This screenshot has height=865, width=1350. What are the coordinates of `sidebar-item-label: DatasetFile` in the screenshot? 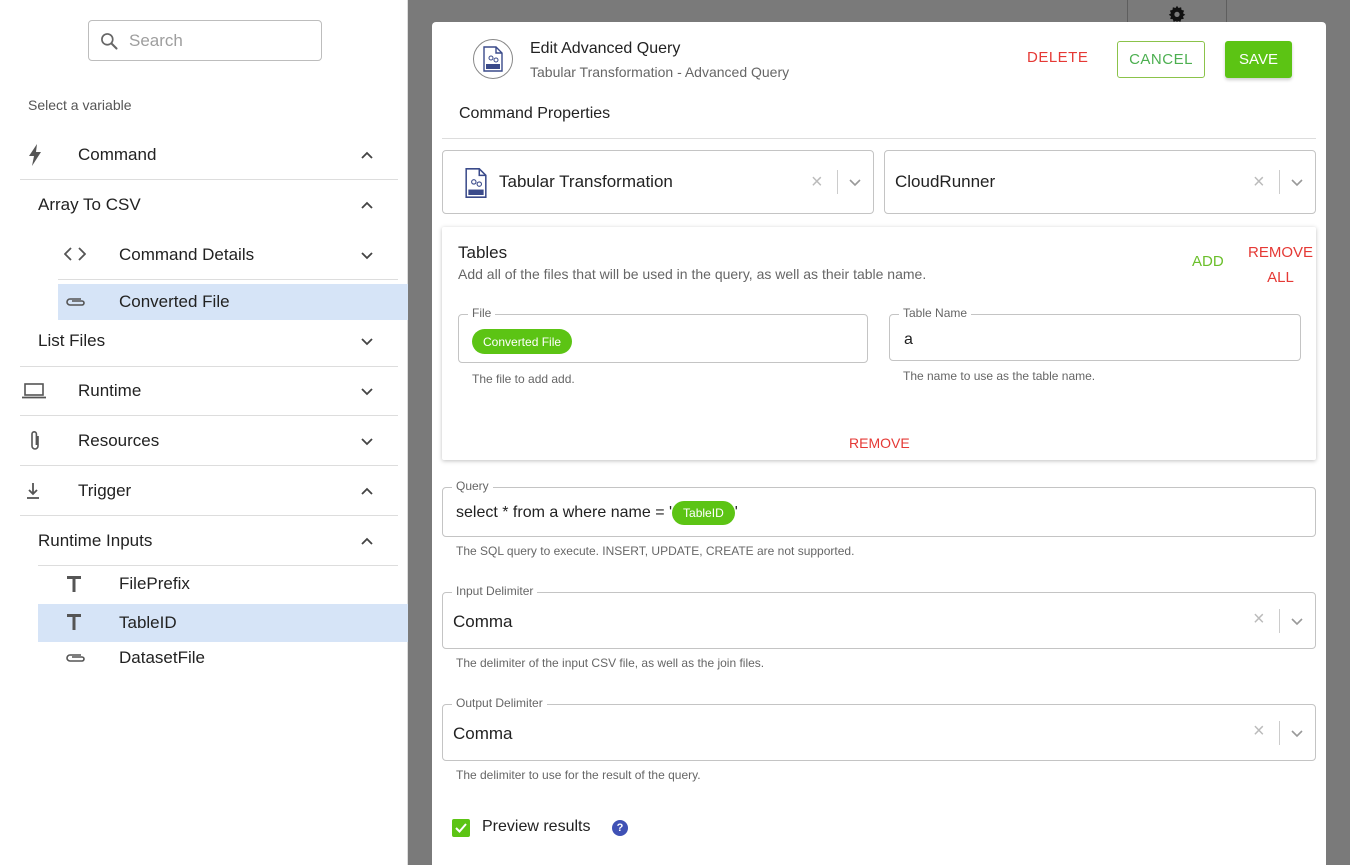 It's located at (162, 657).